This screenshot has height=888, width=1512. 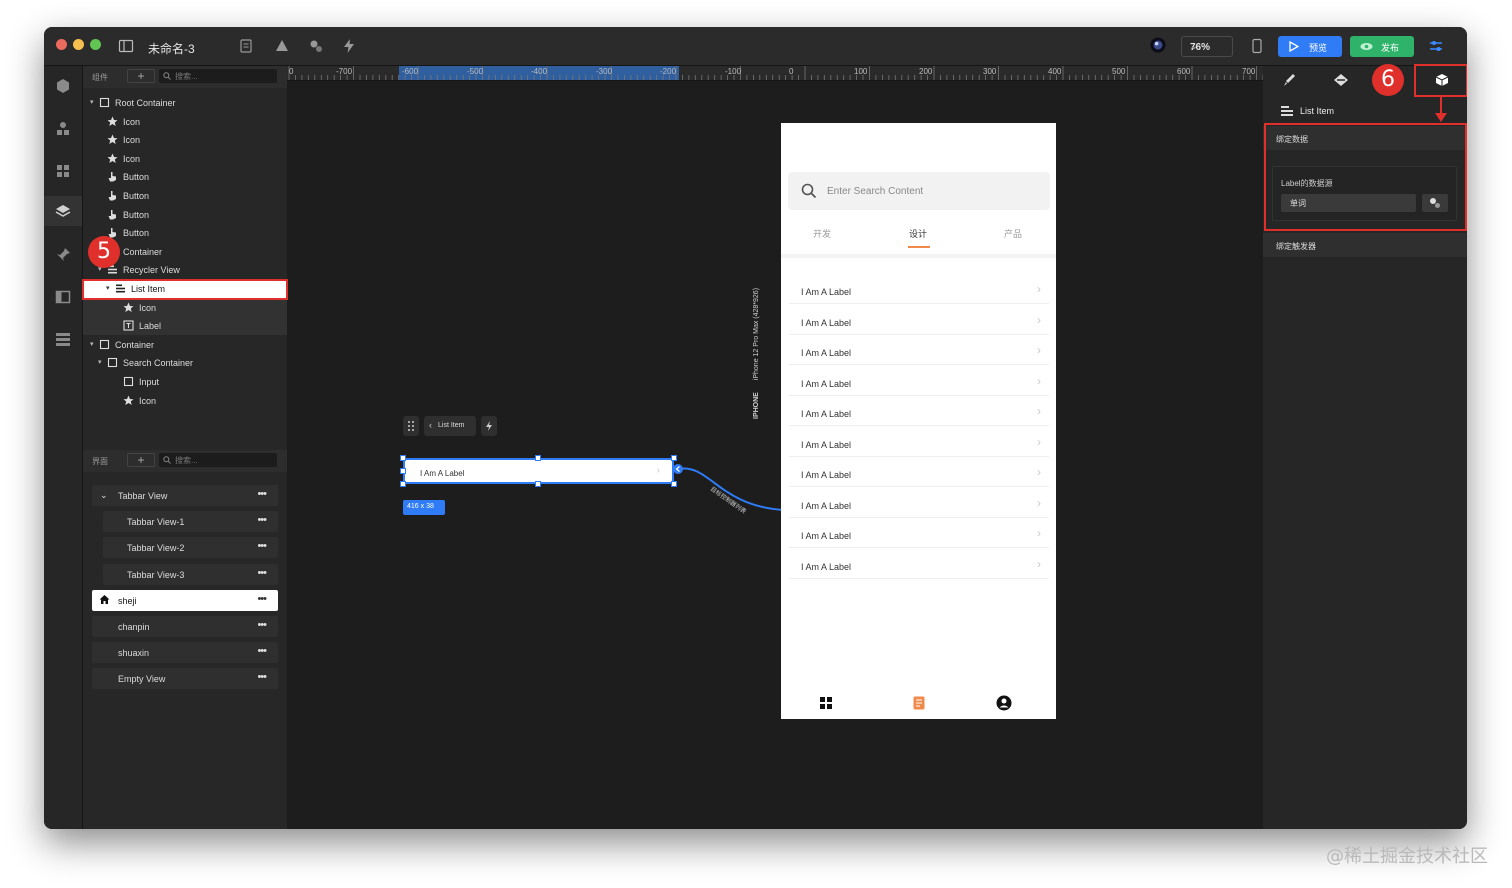 I want to click on document-icon, so click(x=919, y=703).